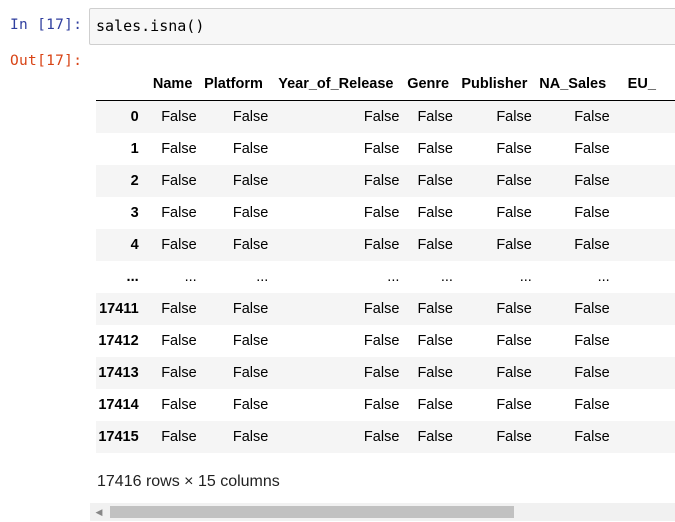 The height and width of the screenshot is (522, 675). I want to click on table-row: 17411 False False False False False False, so click(385, 309).